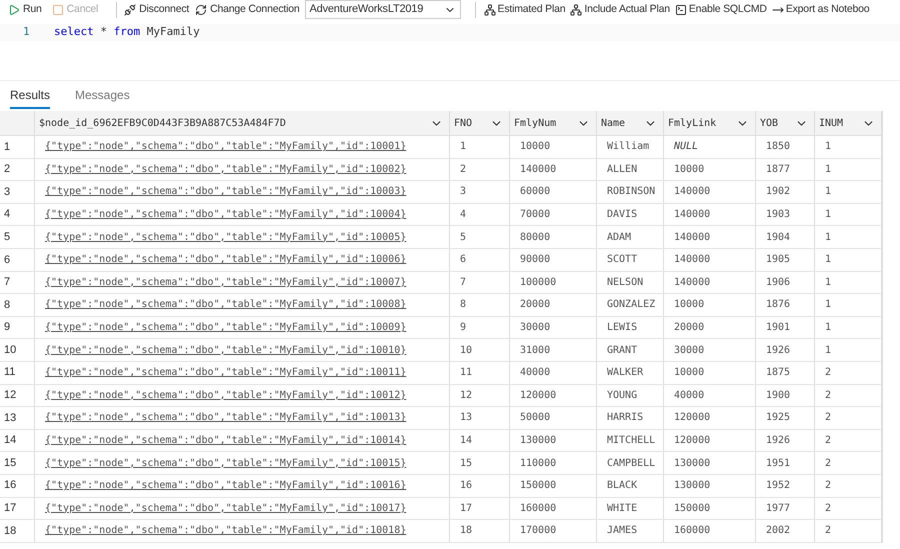 This screenshot has width=900, height=549. Describe the element at coordinates (778, 192) in the screenshot. I see `table-cell-text: 1902` at that location.